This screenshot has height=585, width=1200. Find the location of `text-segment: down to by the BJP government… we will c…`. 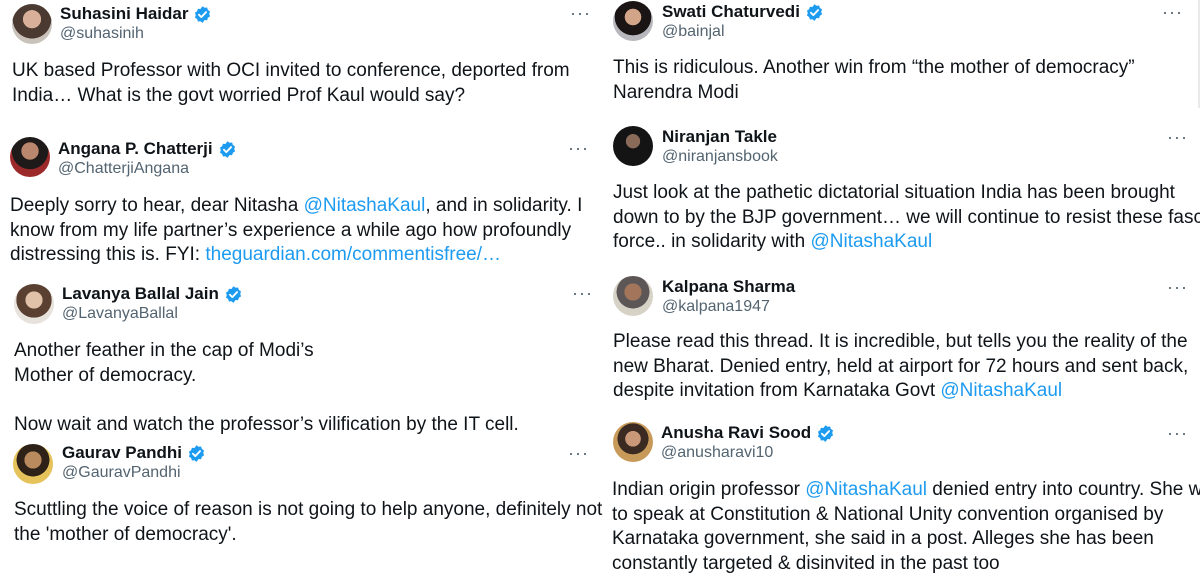

text-segment: down to by the BJP government… we will c… is located at coordinates (906, 217).